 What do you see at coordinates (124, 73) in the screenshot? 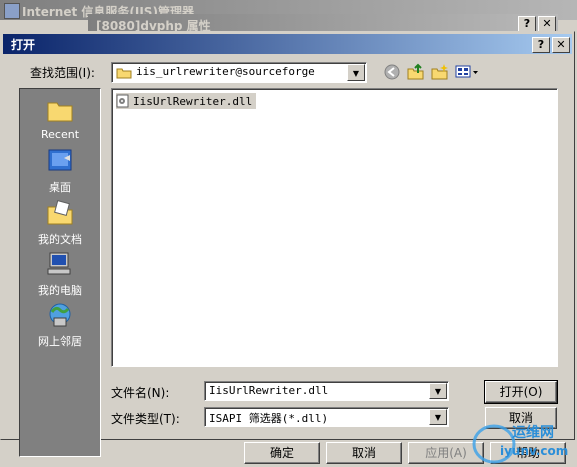
I see `folder-icon` at bounding box center [124, 73].